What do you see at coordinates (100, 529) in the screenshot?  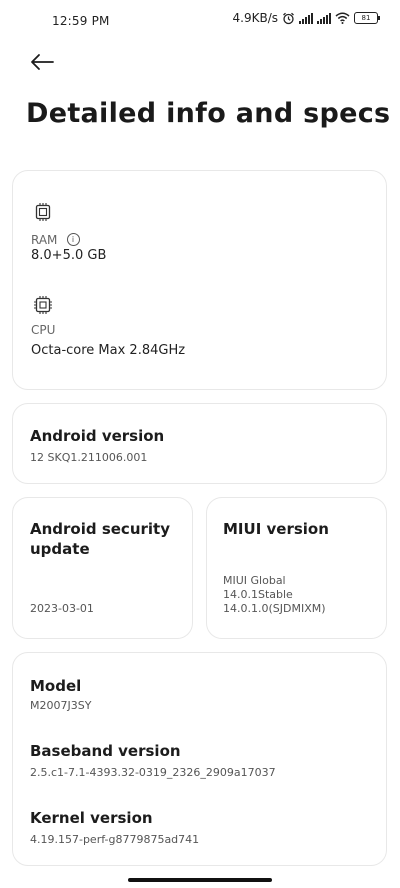 I see `security-update-label-line1: Android security` at bounding box center [100, 529].